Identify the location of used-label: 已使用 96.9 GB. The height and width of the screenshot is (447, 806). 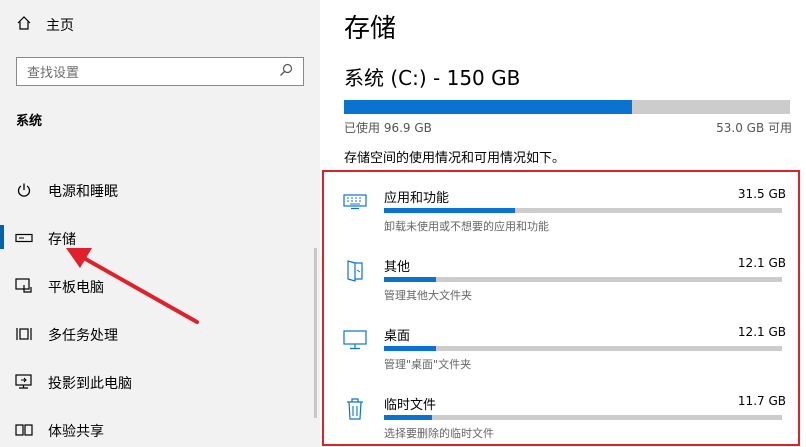
(388, 128).